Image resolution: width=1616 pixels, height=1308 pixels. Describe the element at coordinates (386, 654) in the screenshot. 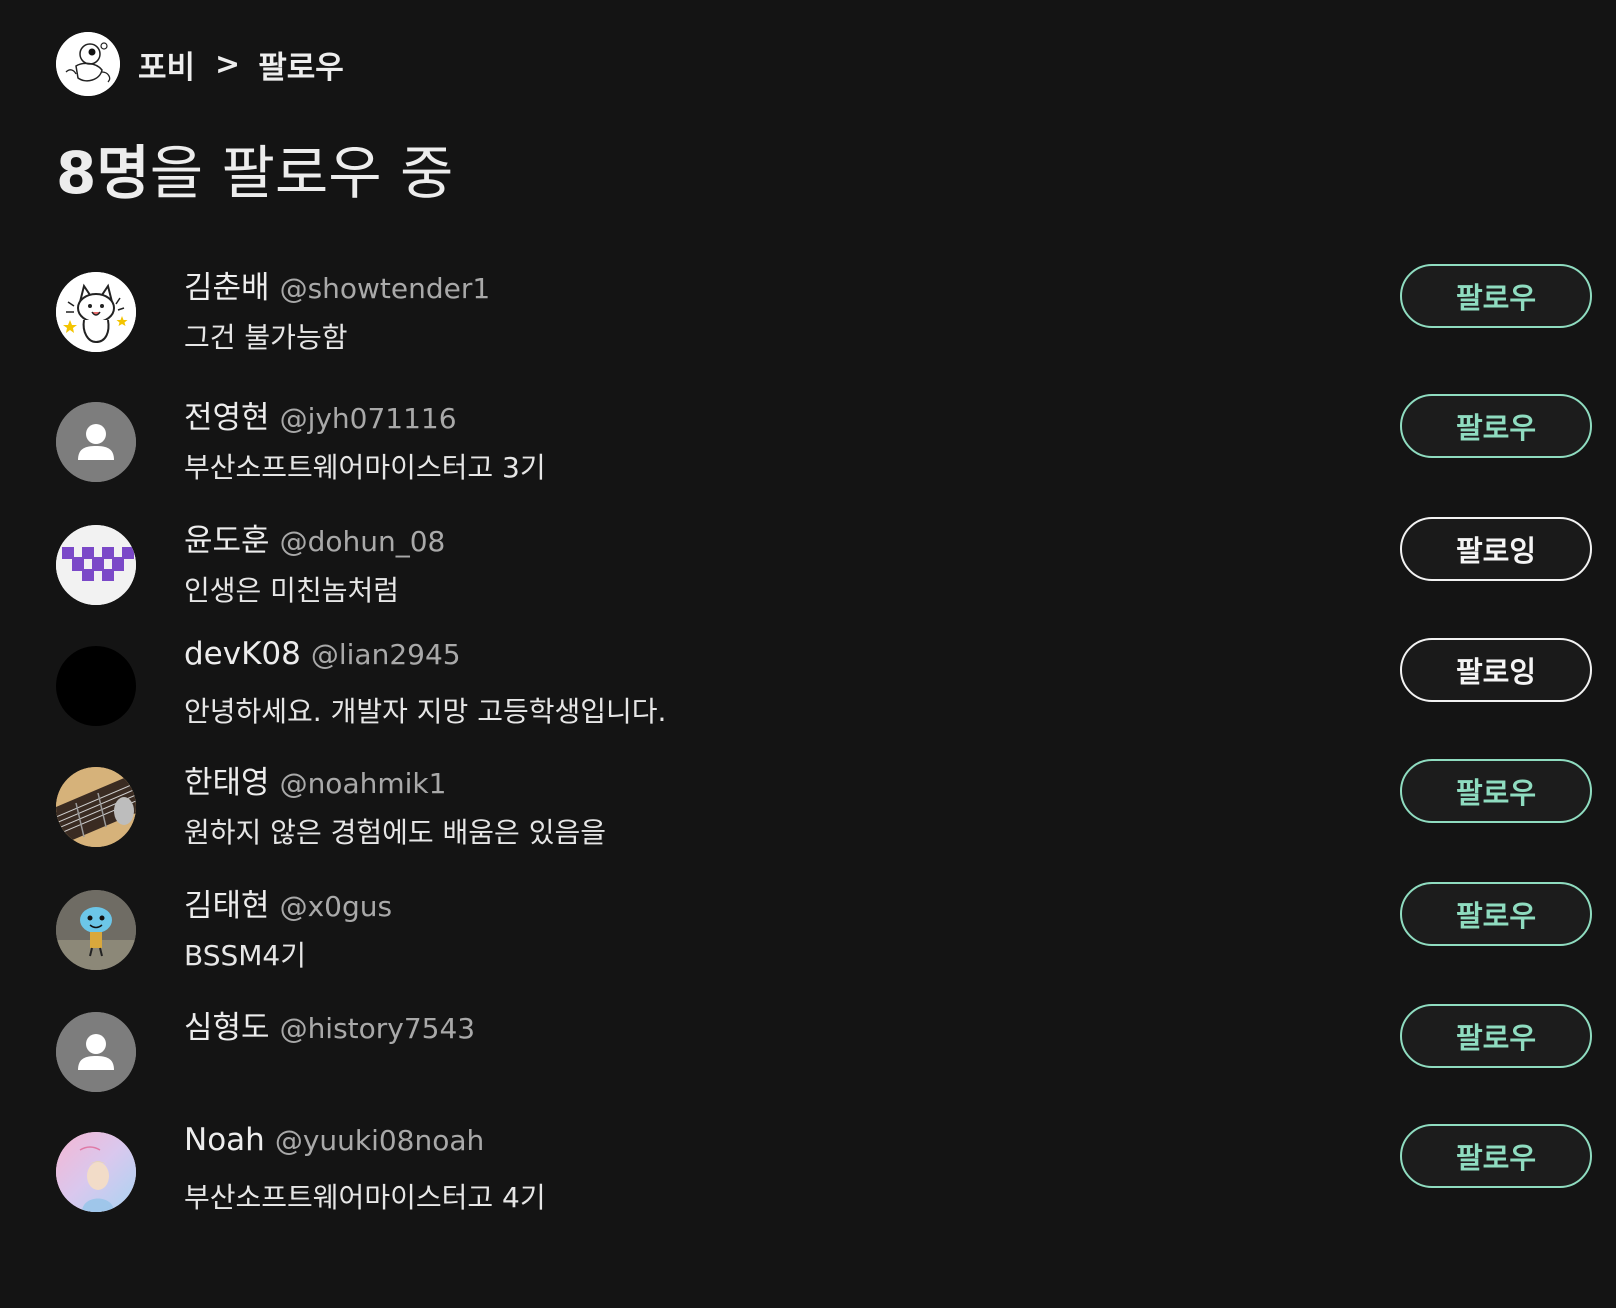

I see `user-handle: @lian2945` at that location.